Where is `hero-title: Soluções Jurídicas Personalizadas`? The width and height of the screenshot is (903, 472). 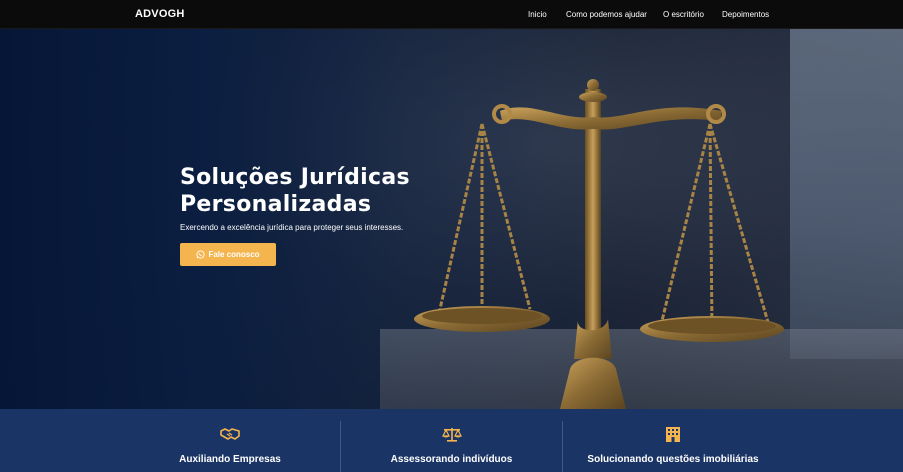
hero-title: Soluções Jurídicas Personalizadas is located at coordinates (295, 191).